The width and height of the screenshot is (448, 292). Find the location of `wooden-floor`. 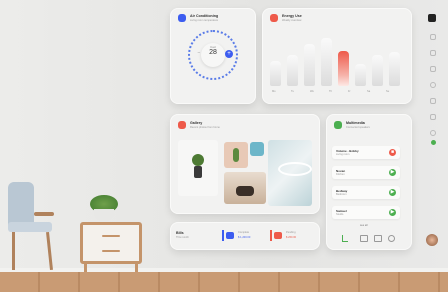

wooden-floor is located at coordinates (224, 280).